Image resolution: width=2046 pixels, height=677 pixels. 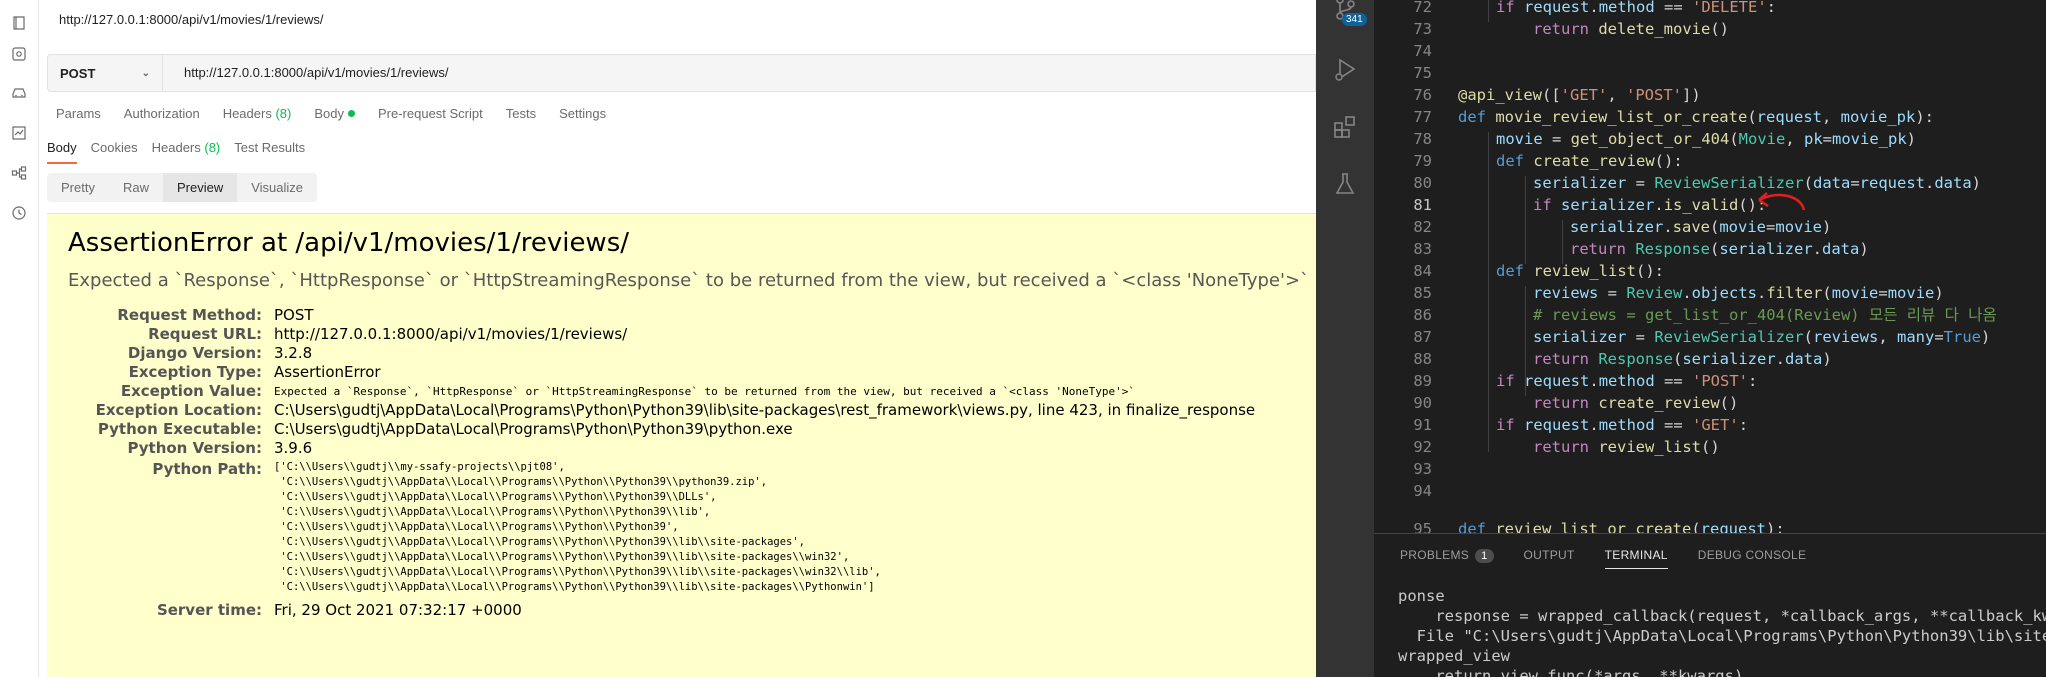 What do you see at coordinates (78, 187) in the screenshot?
I see `pretty-button: Pretty` at bounding box center [78, 187].